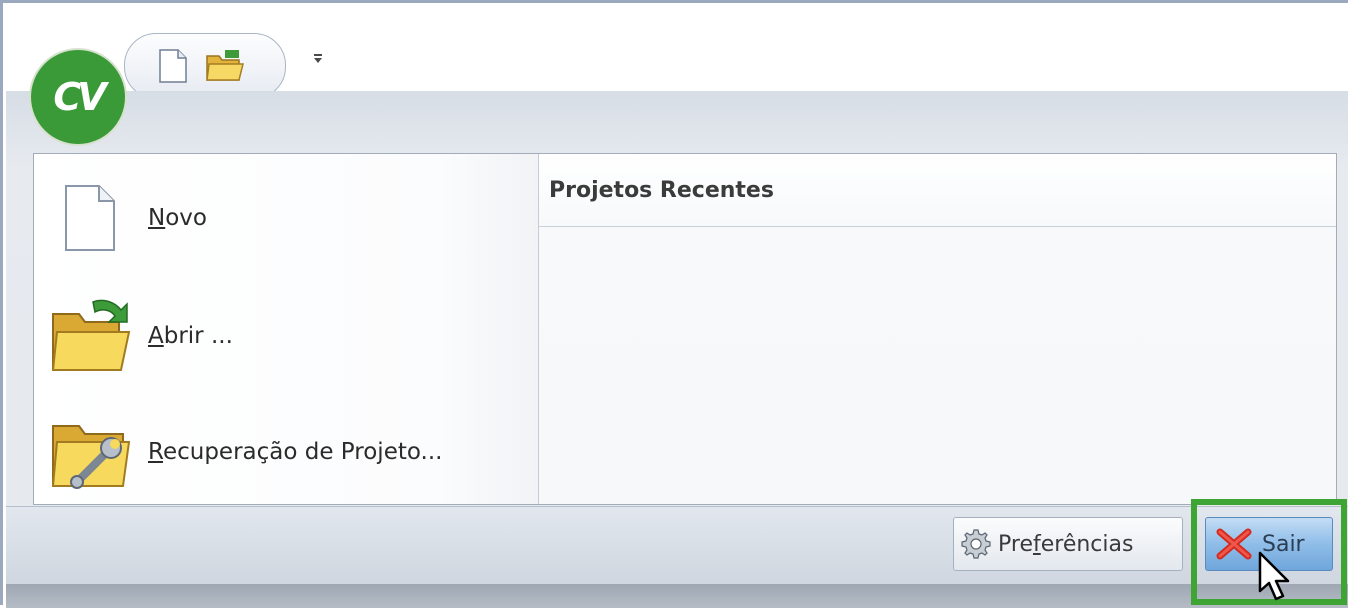 Image resolution: width=1348 pixels, height=608 pixels. Describe the element at coordinates (1234, 544) in the screenshot. I see `red-x-icon` at that location.